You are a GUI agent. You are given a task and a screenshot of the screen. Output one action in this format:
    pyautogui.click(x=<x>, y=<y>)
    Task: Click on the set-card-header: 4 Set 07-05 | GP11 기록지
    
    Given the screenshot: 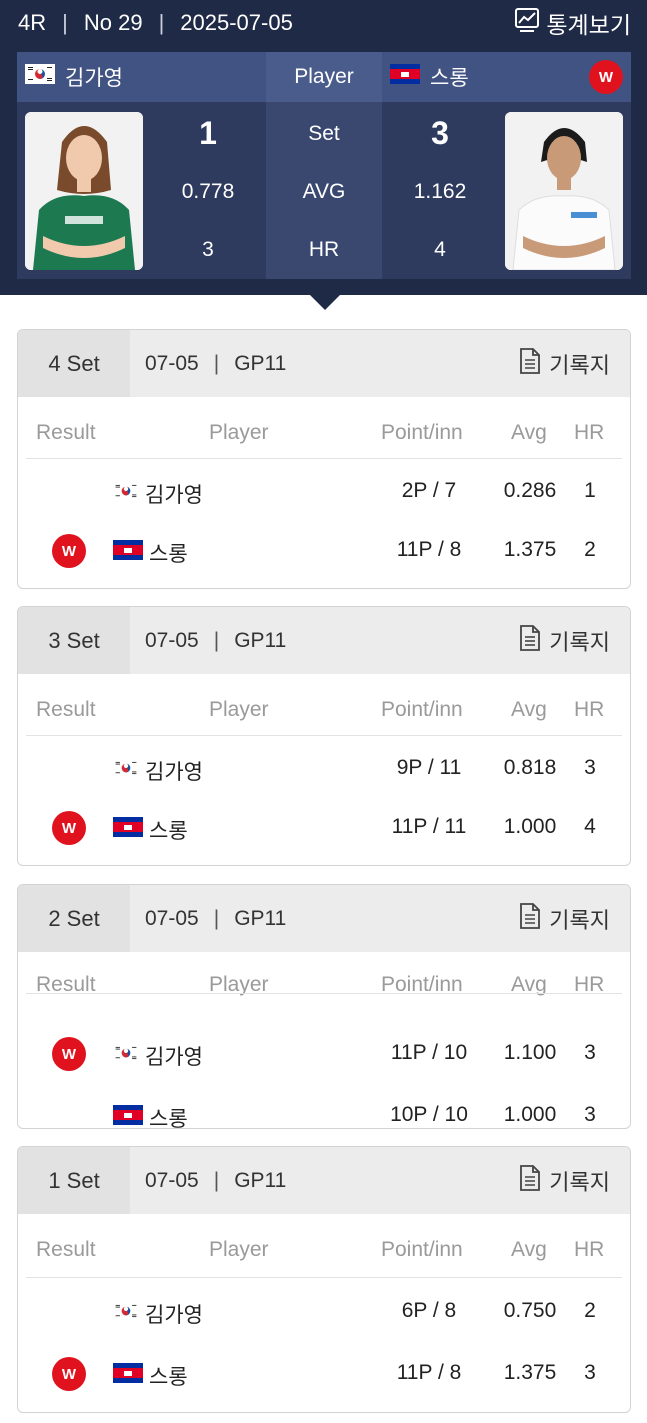 What is the action you would take?
    pyautogui.click(x=324, y=363)
    